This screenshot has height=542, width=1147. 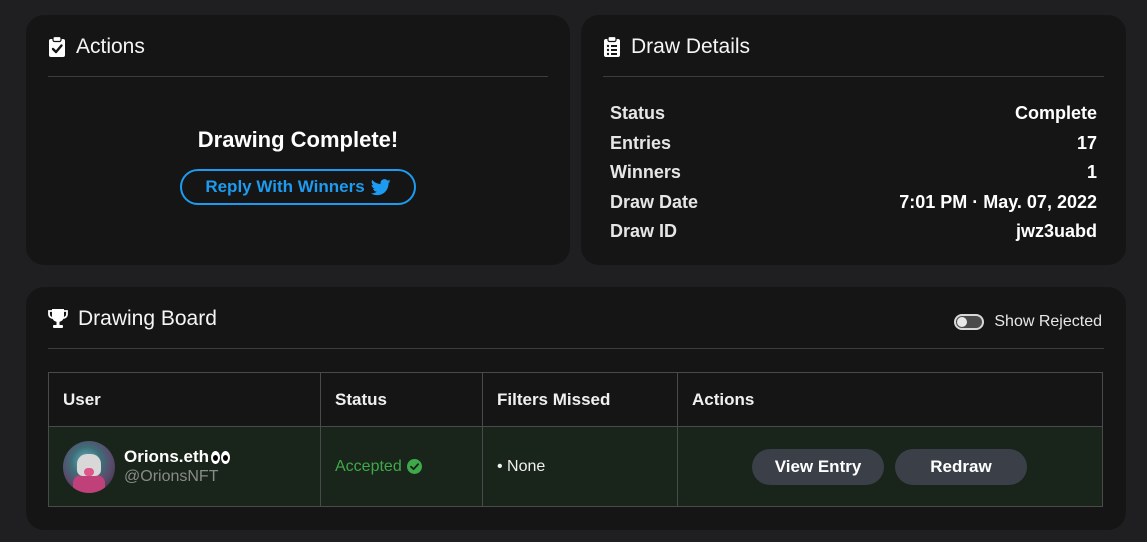 What do you see at coordinates (998, 201) in the screenshot?
I see `detail-value: 7:01 PM · May. 07, 2022` at bounding box center [998, 201].